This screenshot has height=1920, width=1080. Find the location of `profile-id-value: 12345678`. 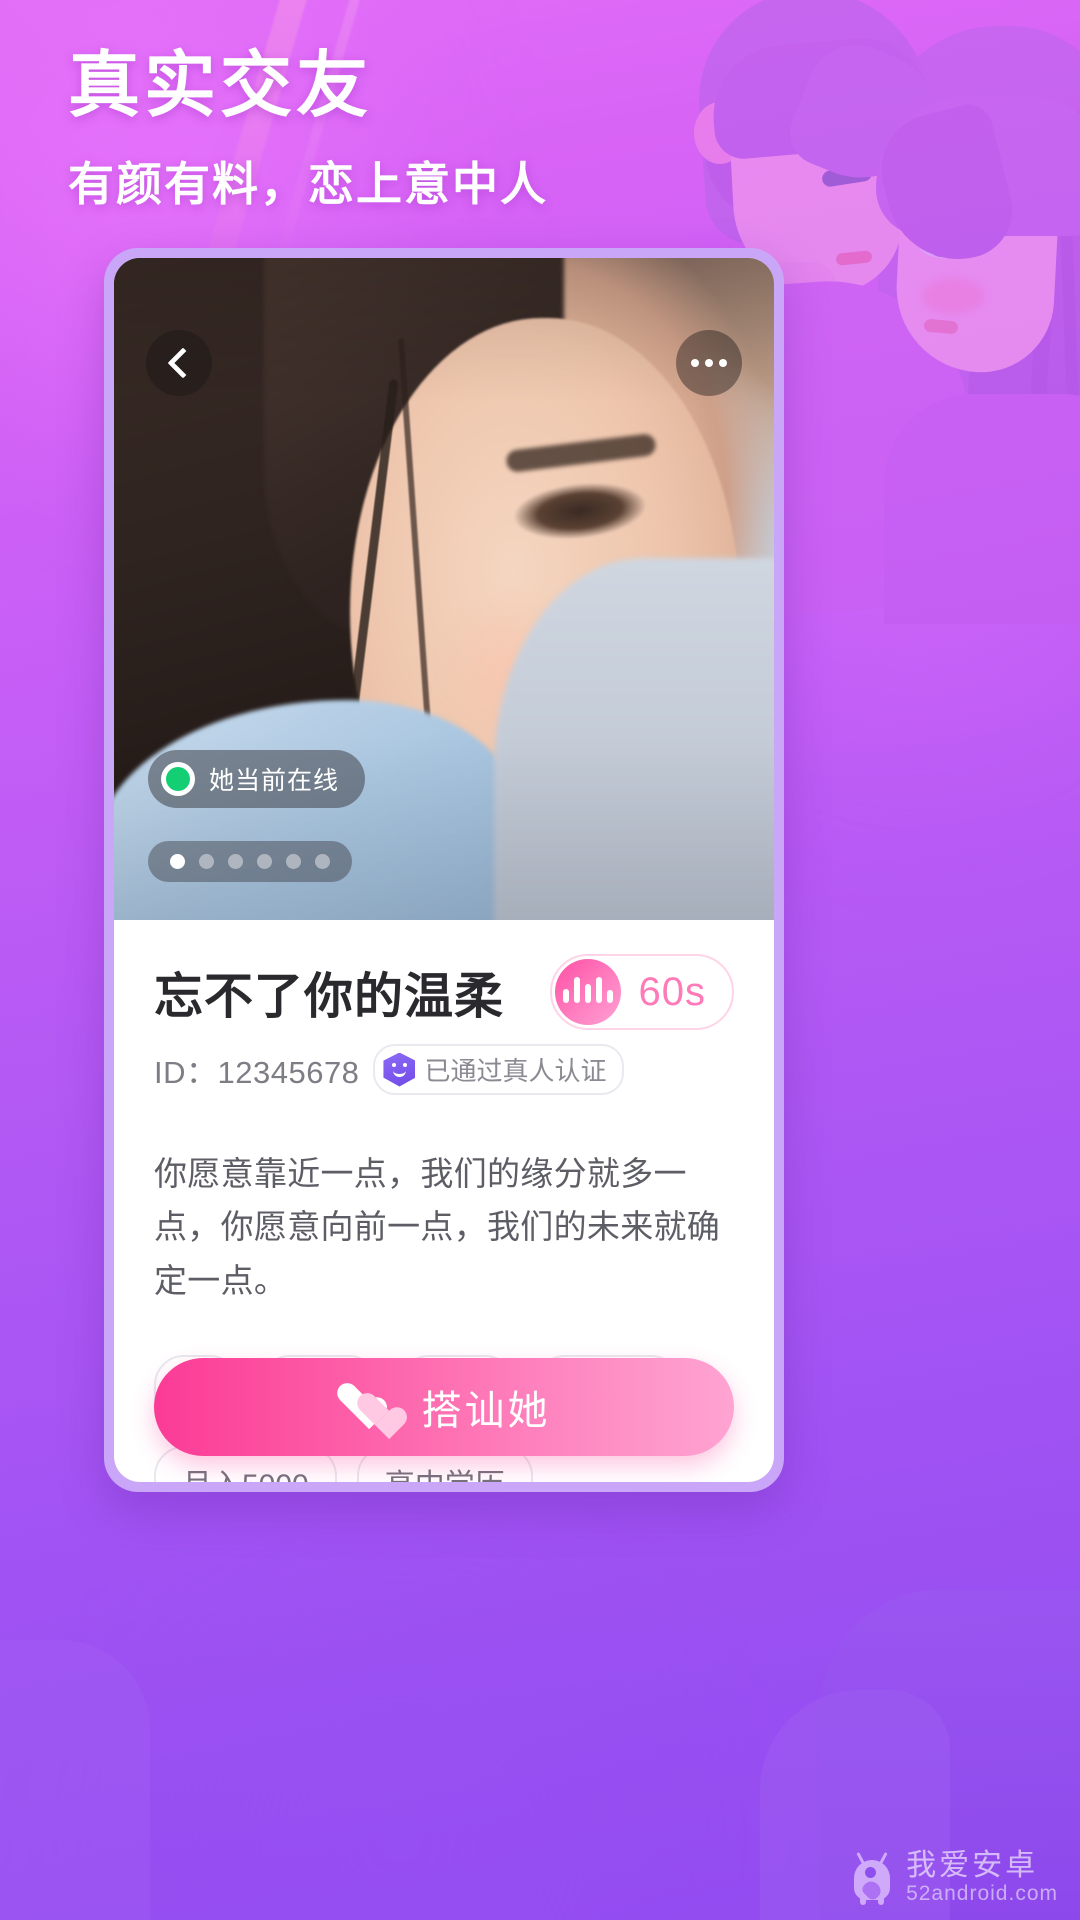

profile-id-value: 12345678 is located at coordinates (288, 1072).